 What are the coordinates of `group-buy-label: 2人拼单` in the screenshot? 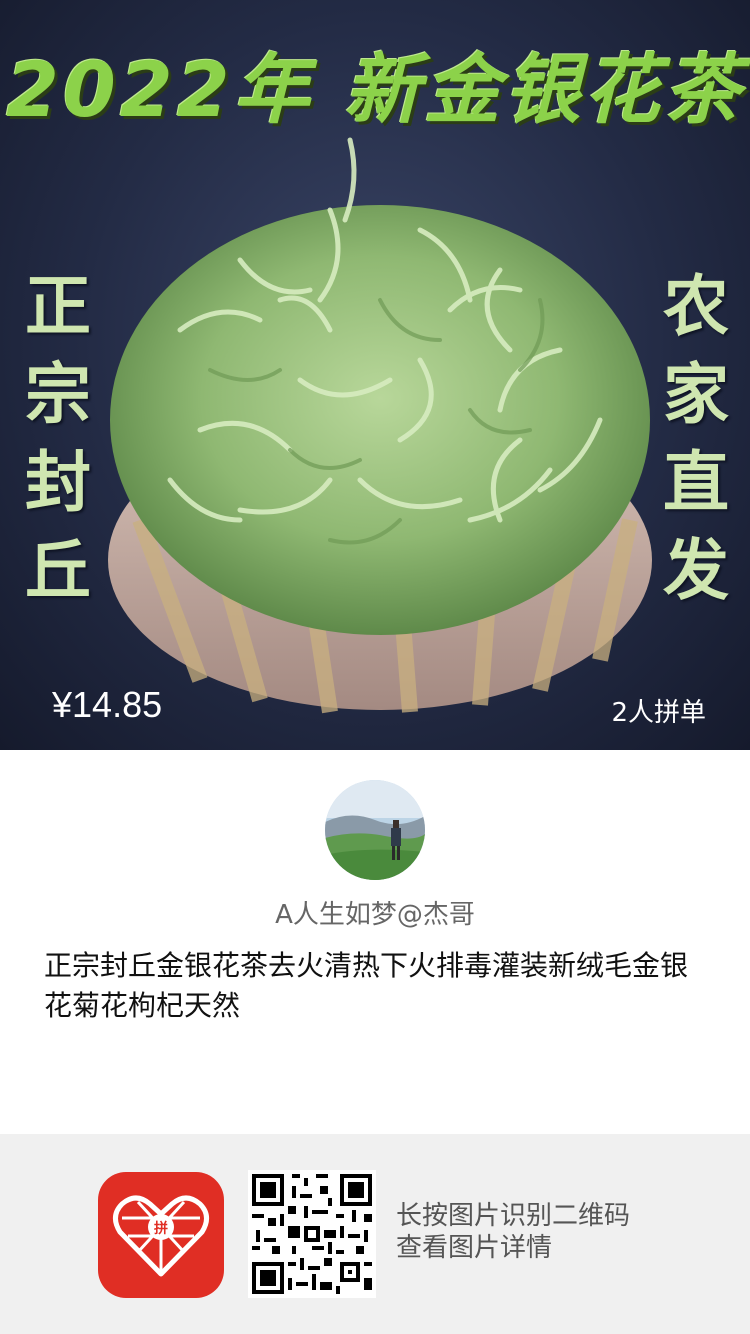 It's located at (658, 713).